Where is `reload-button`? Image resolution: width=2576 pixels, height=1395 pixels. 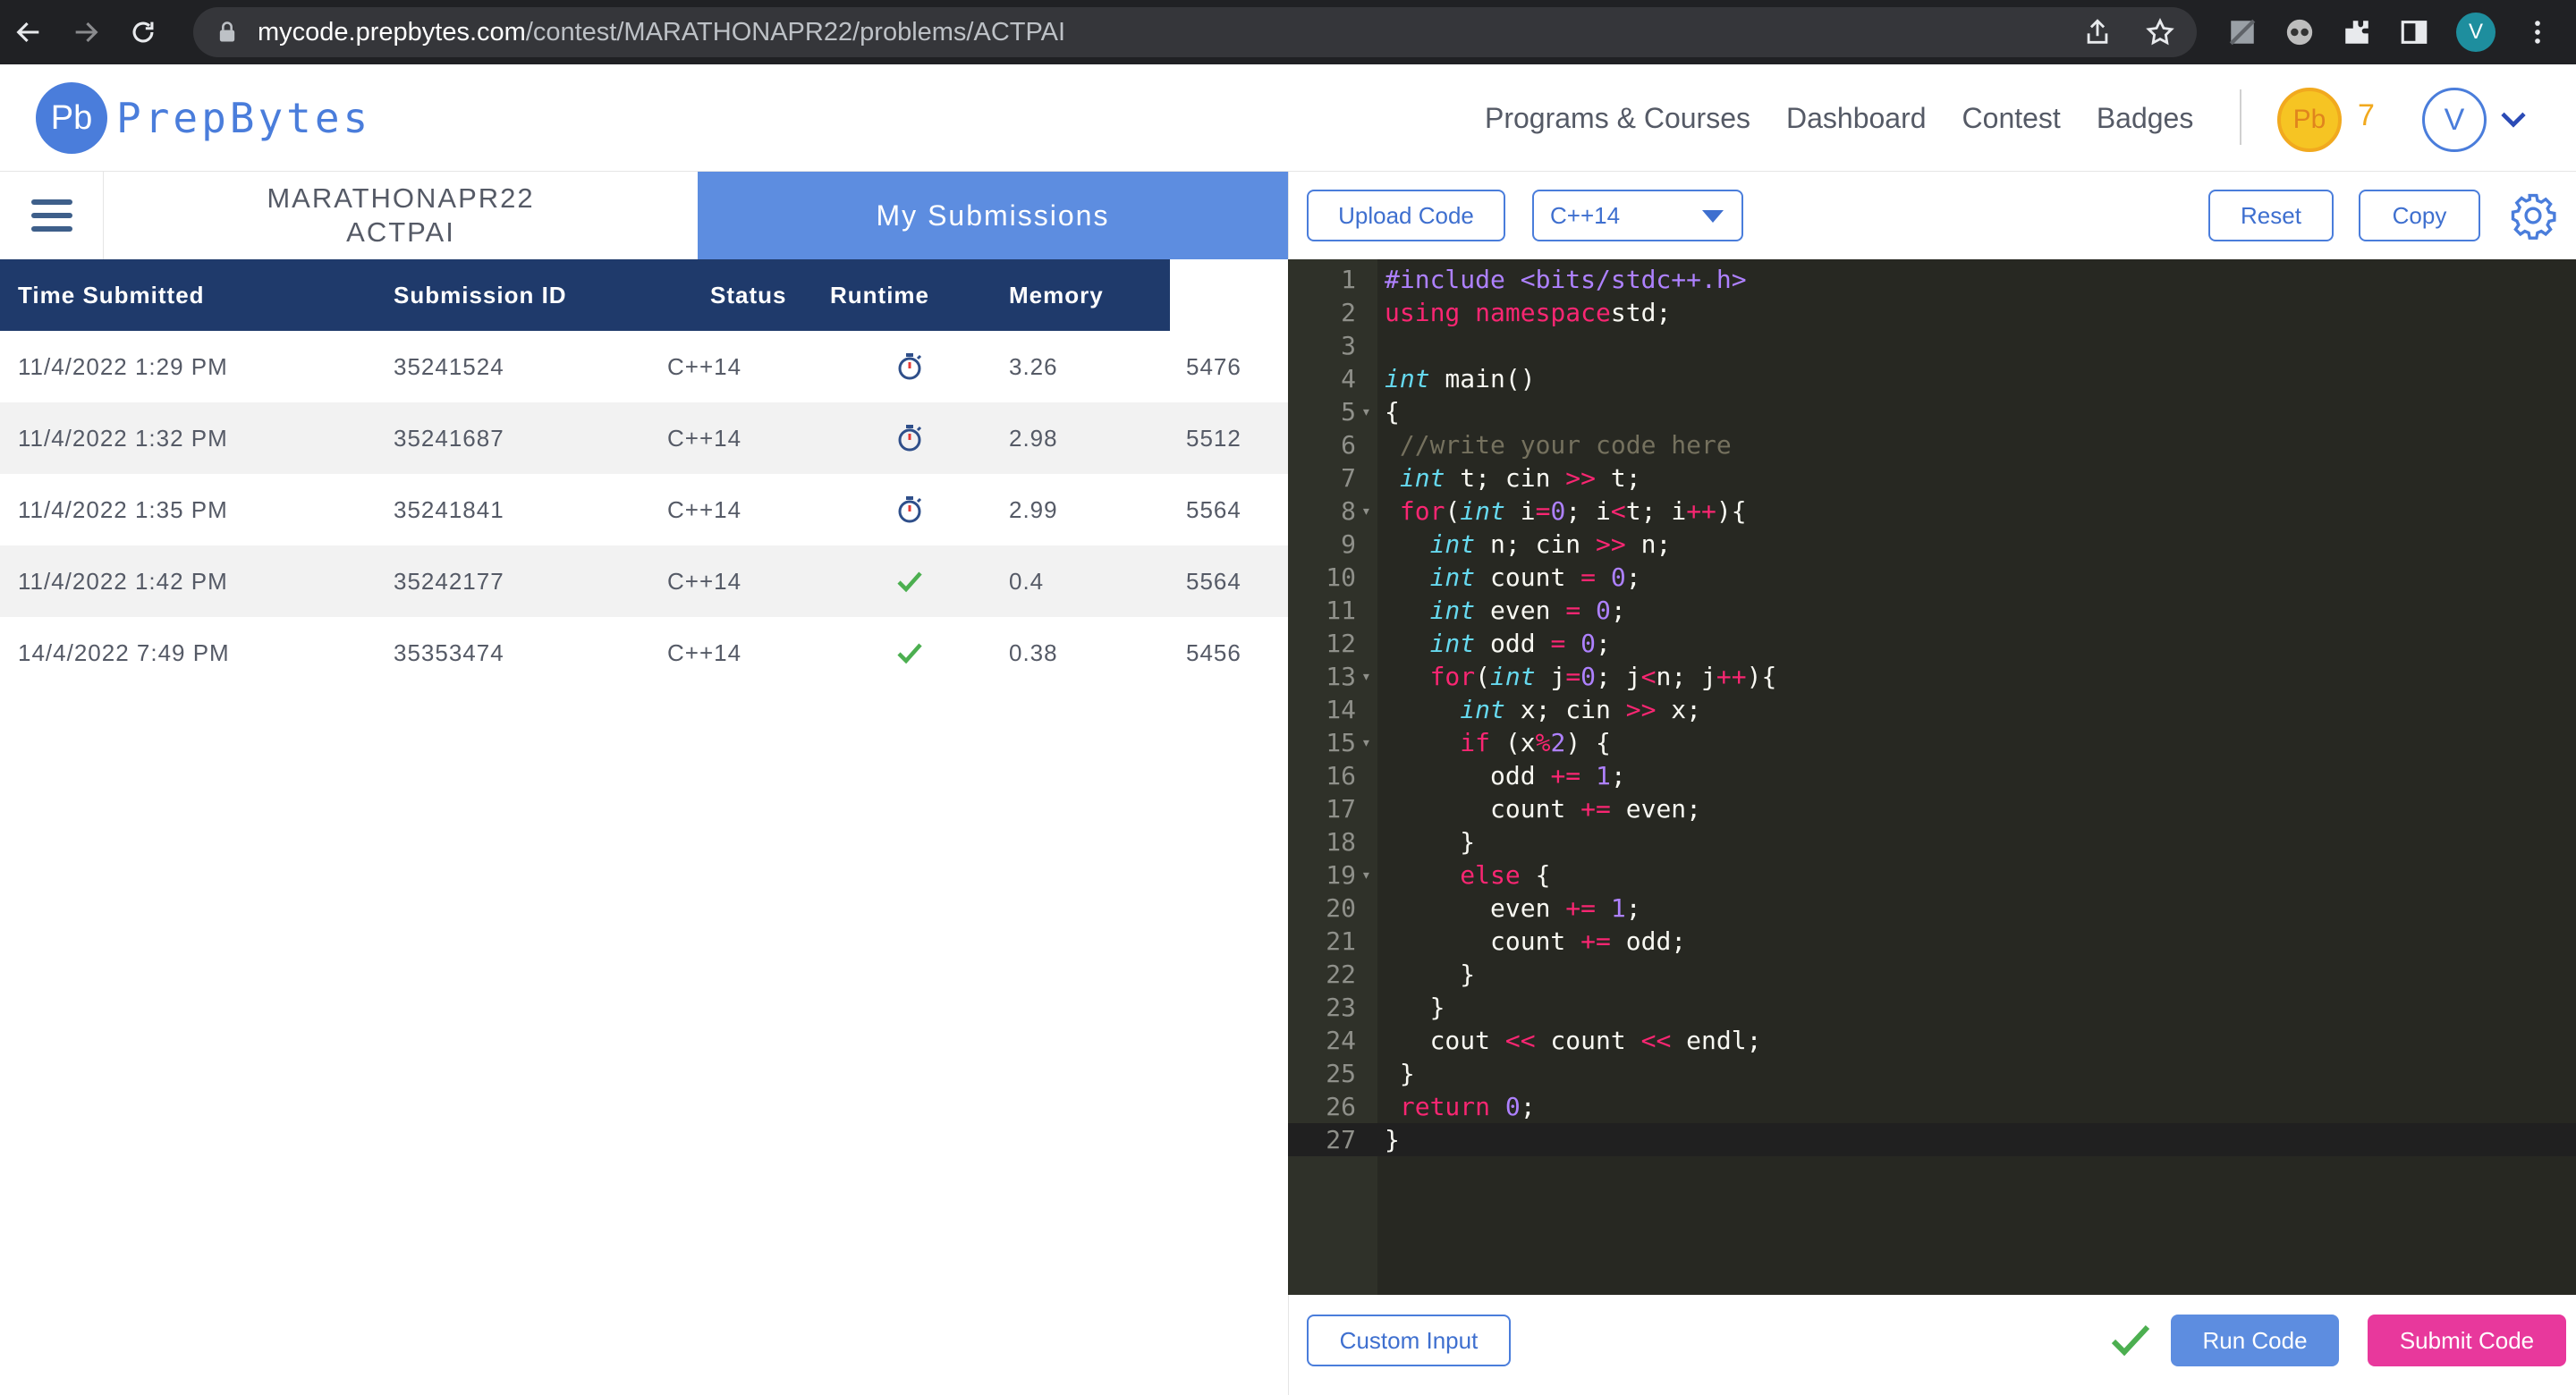
reload-button is located at coordinates (143, 32).